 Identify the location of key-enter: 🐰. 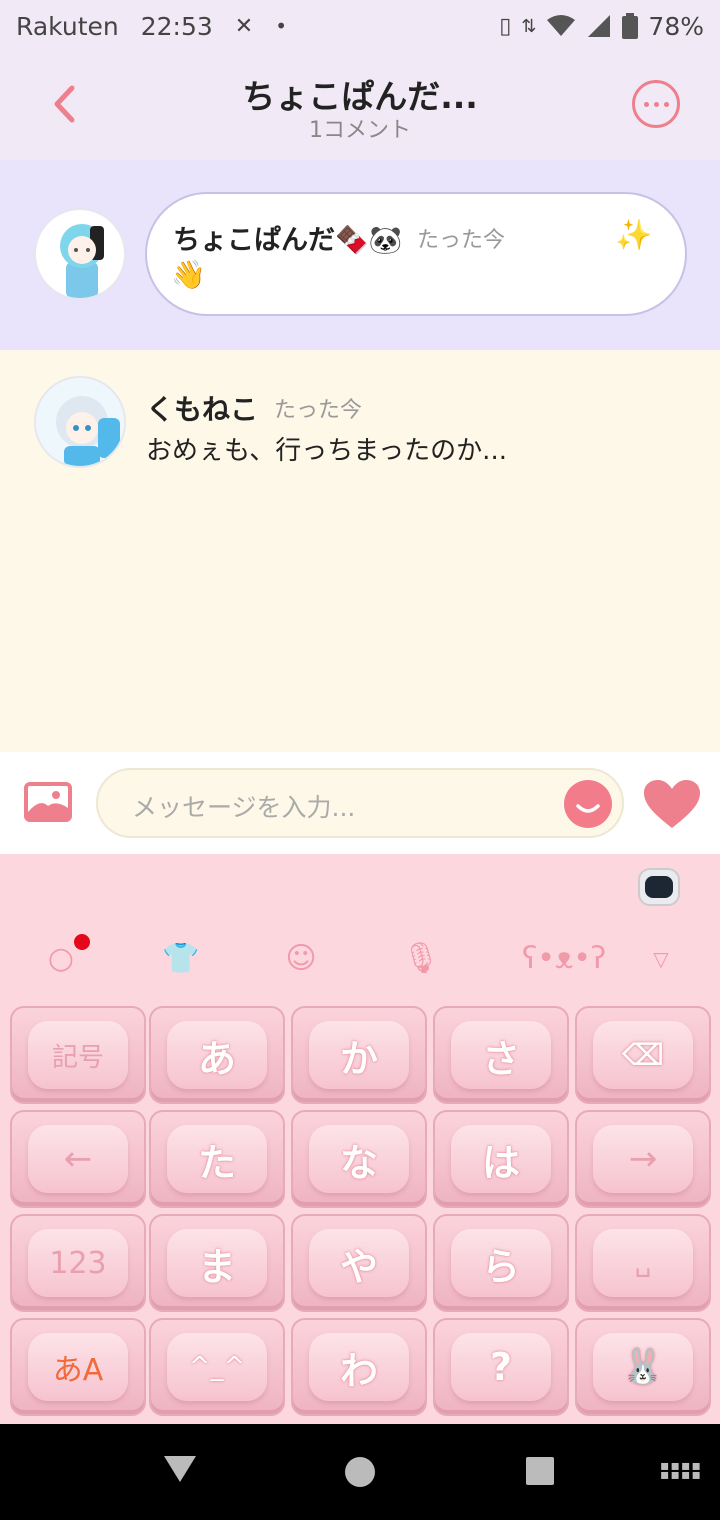
(643, 1367).